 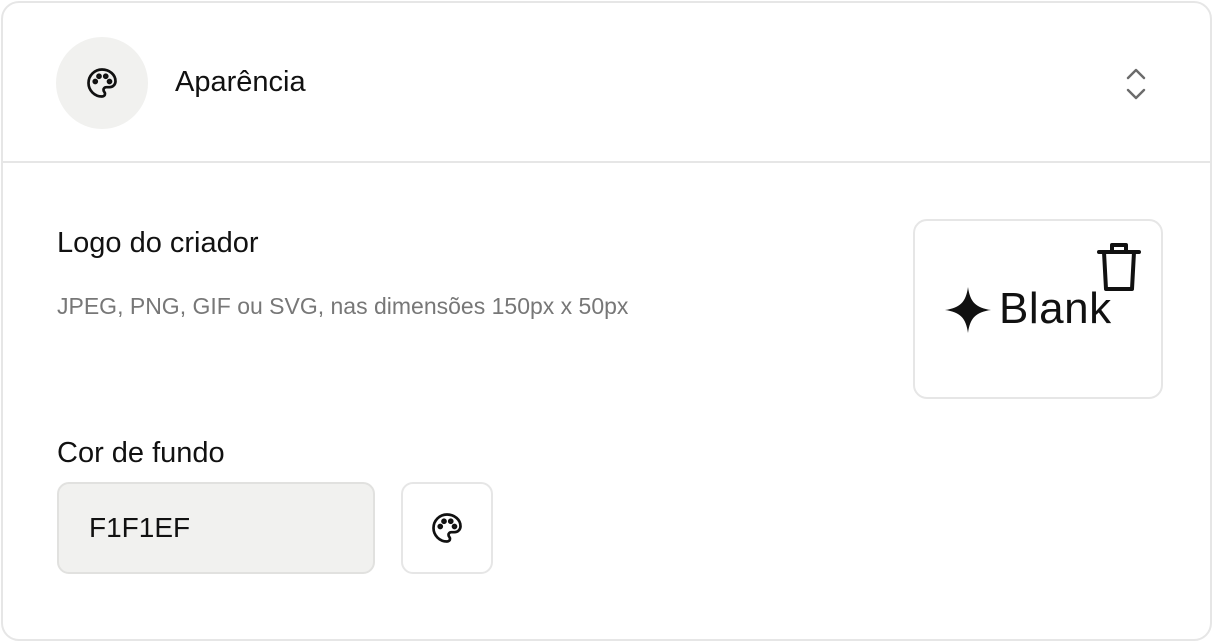 I want to click on delete-logo-button, so click(x=1119, y=267).